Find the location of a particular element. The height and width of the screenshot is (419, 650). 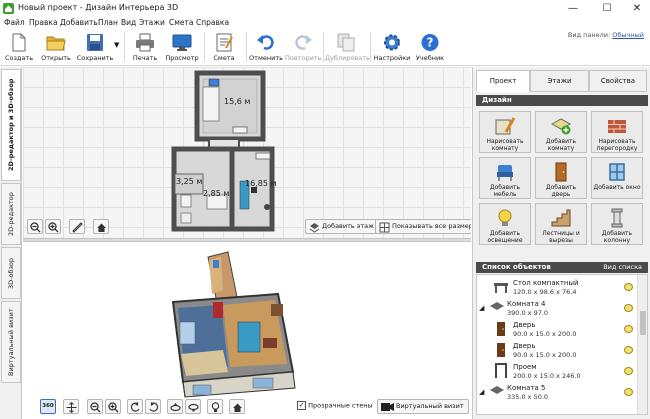

floppy-icon is located at coordinates (95, 42).